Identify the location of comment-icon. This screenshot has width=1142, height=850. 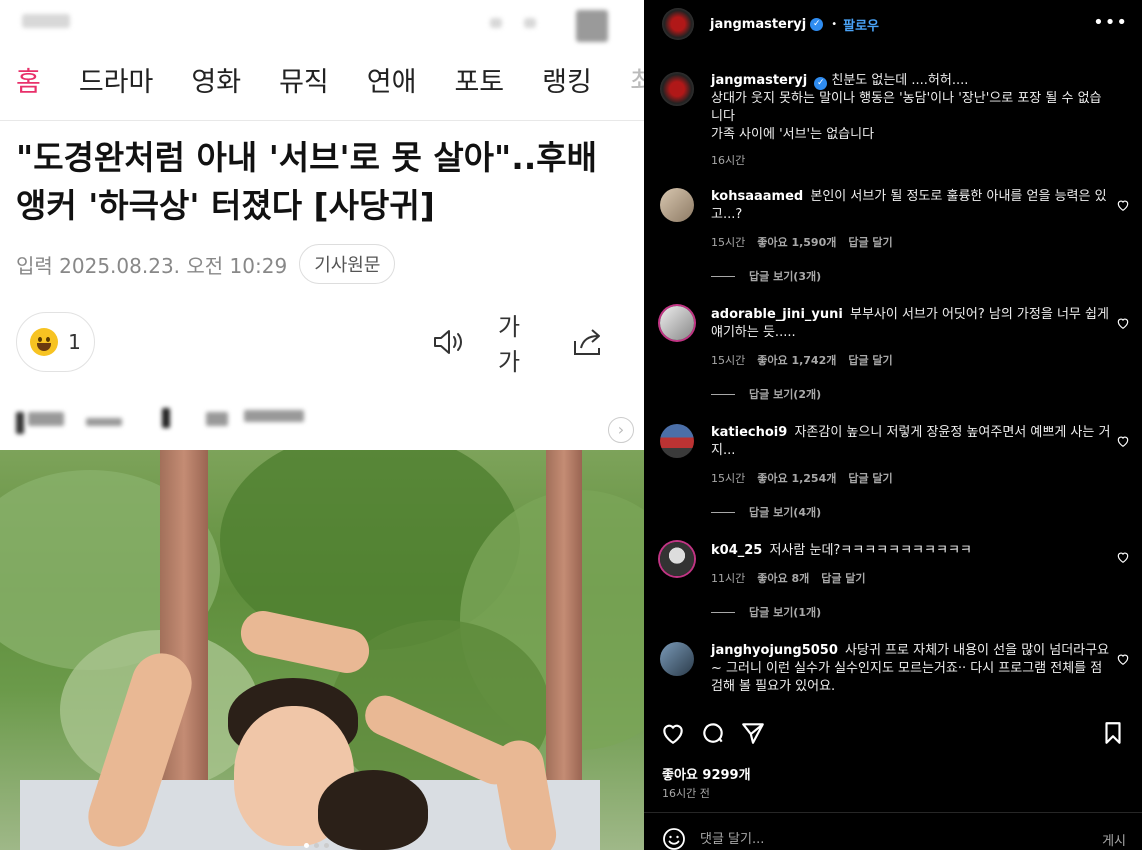
(713, 733).